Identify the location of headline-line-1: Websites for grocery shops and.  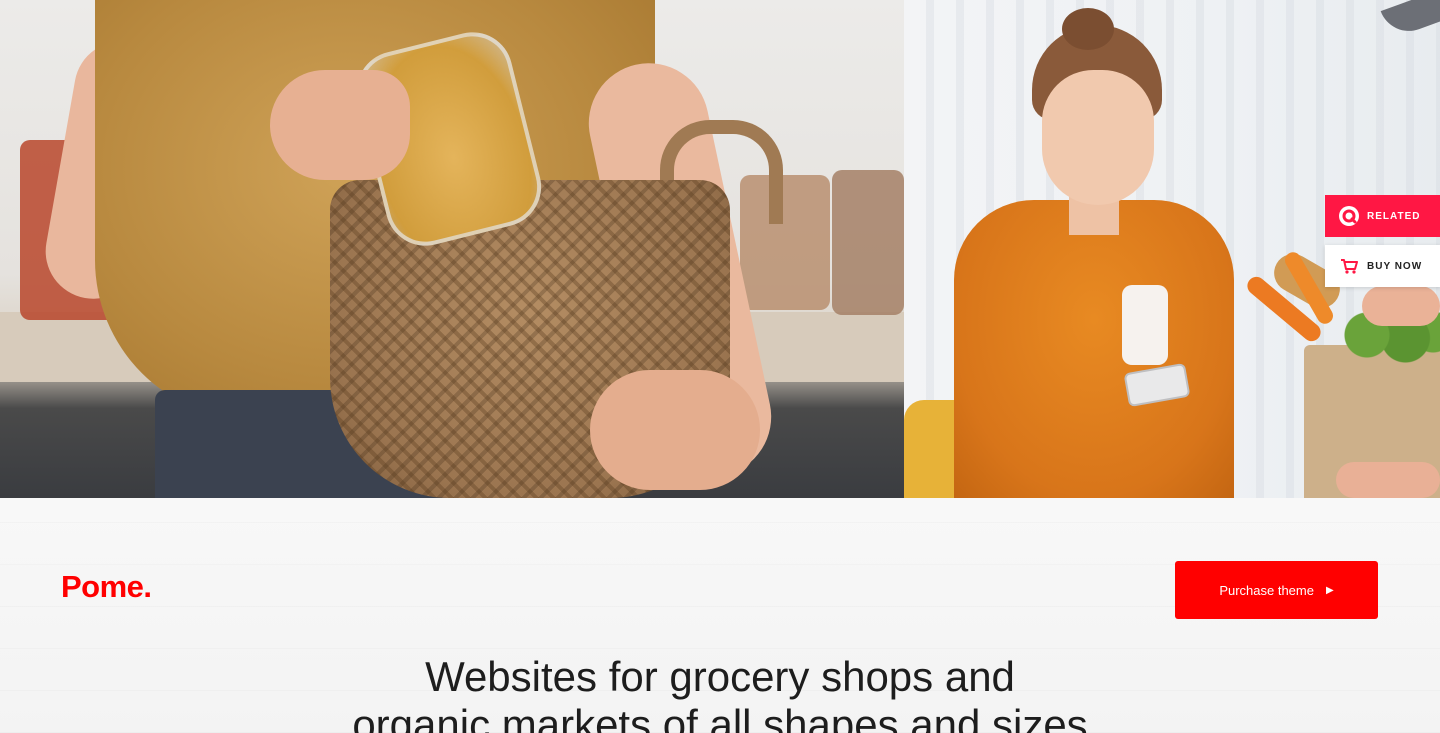
(720, 676).